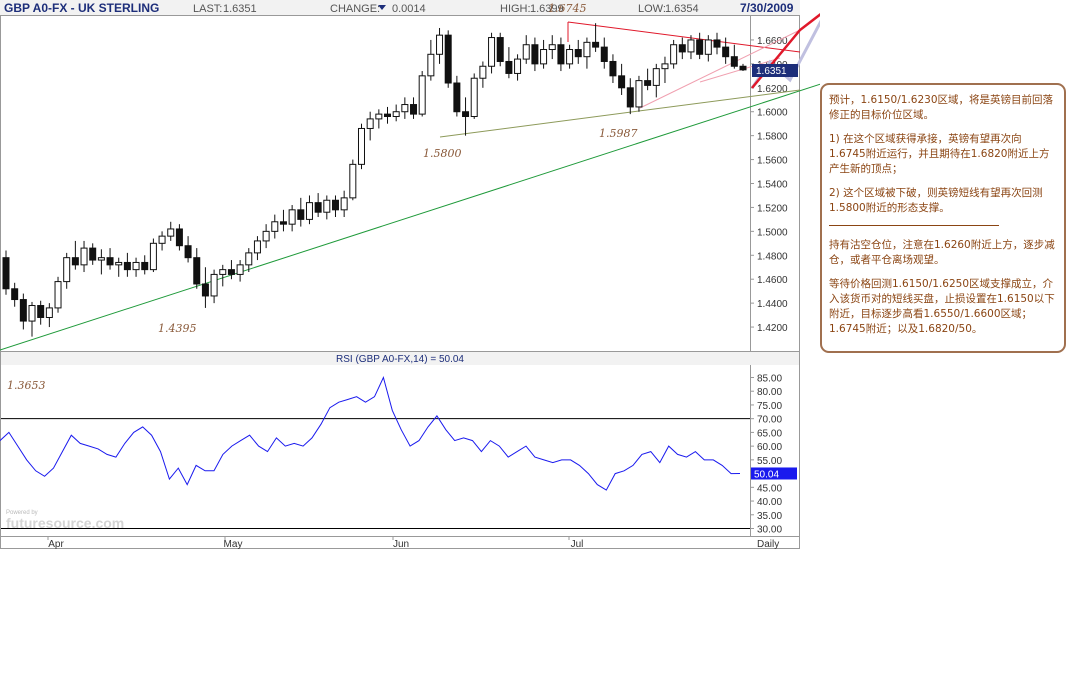  I want to click on rsi-title: RSI (GBP A0-FX,14) = 50.04, so click(400, 359).